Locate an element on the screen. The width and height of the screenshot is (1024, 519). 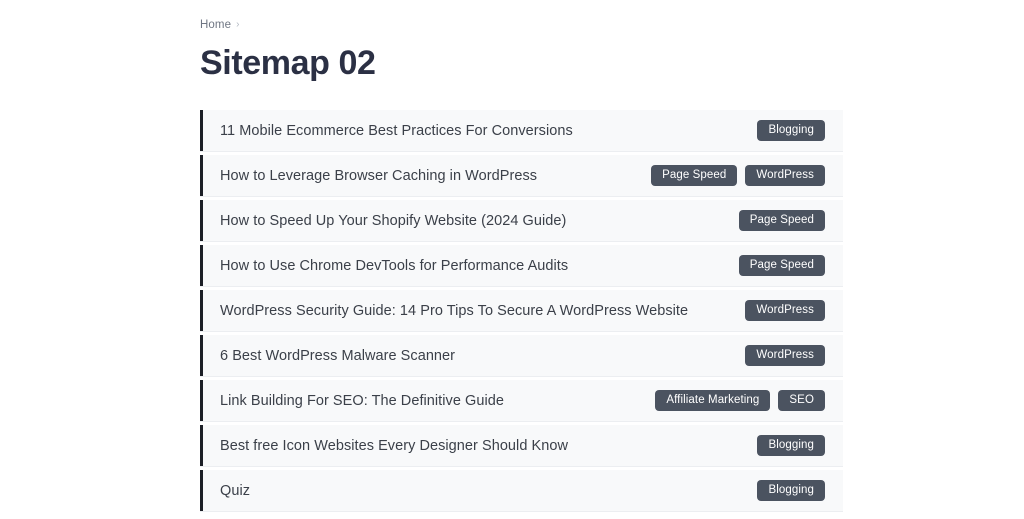
page-title: Sitemap 02 is located at coordinates (288, 63).